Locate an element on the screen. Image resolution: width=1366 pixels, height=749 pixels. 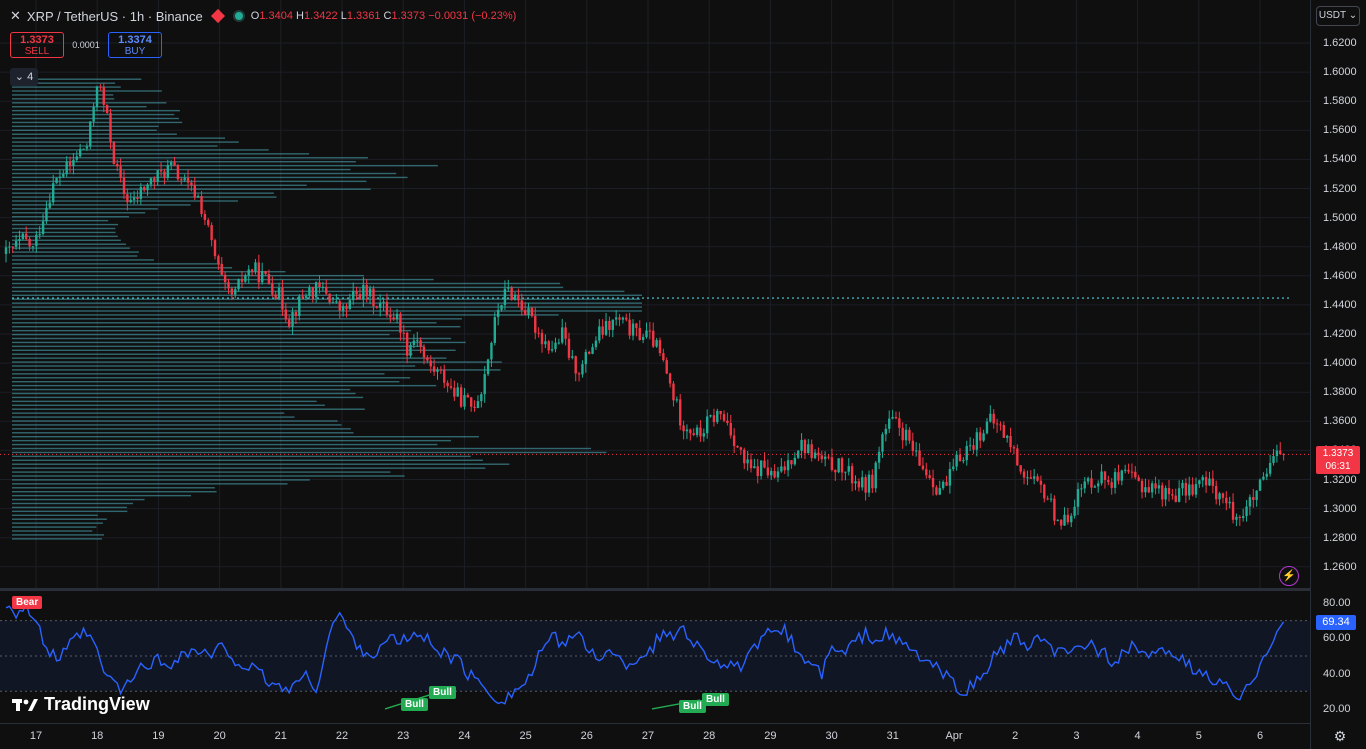
sell-button: 1.3373 SELL is located at coordinates (37, 45).